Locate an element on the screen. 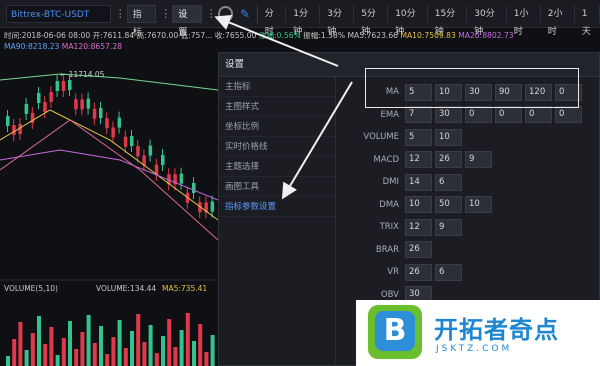  param-label: VR is located at coordinates (393, 272).